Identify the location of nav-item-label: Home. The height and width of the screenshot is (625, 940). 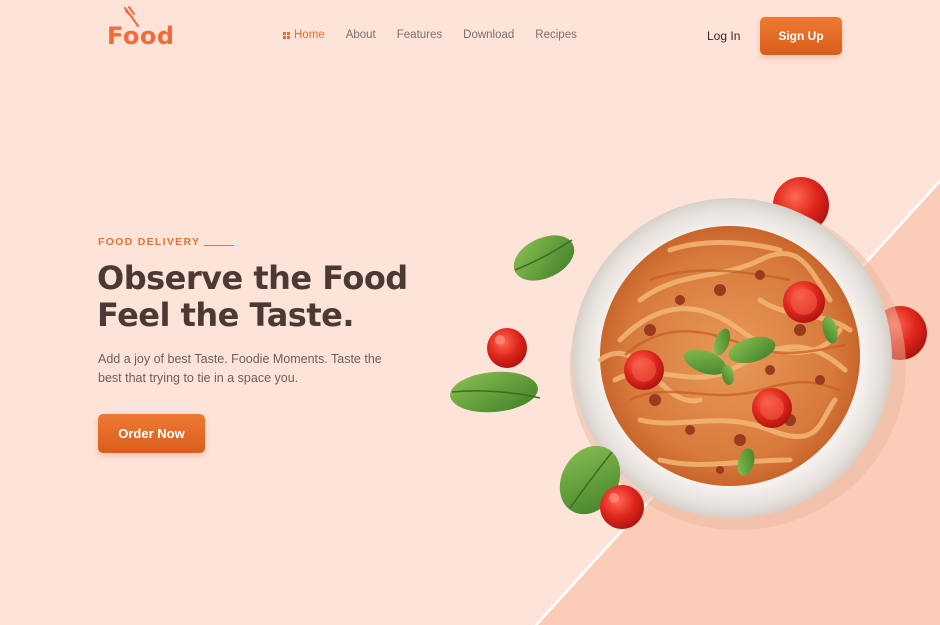
(309, 35).